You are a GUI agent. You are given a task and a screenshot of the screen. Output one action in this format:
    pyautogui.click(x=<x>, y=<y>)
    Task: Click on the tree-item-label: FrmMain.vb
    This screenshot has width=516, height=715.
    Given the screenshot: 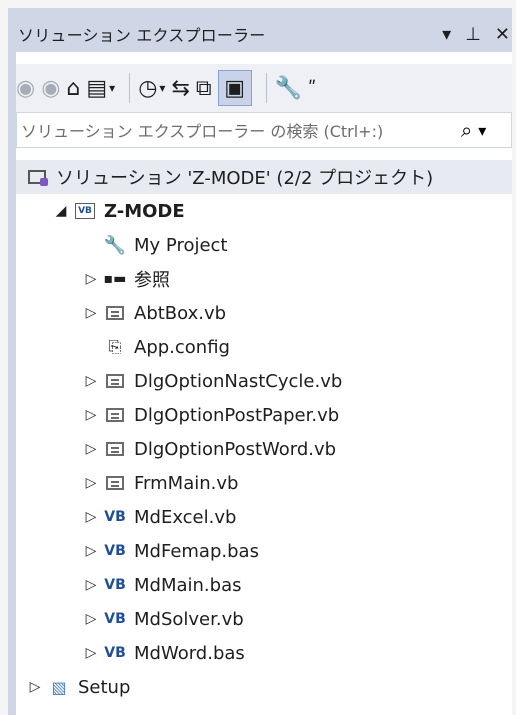 What is the action you would take?
    pyautogui.click(x=186, y=483)
    